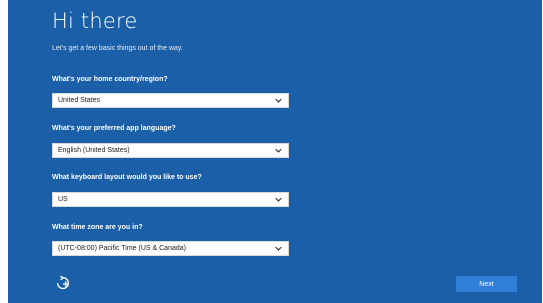  What do you see at coordinates (97, 227) in the screenshot?
I see `timezone-label: What time zone are you in?` at bounding box center [97, 227].